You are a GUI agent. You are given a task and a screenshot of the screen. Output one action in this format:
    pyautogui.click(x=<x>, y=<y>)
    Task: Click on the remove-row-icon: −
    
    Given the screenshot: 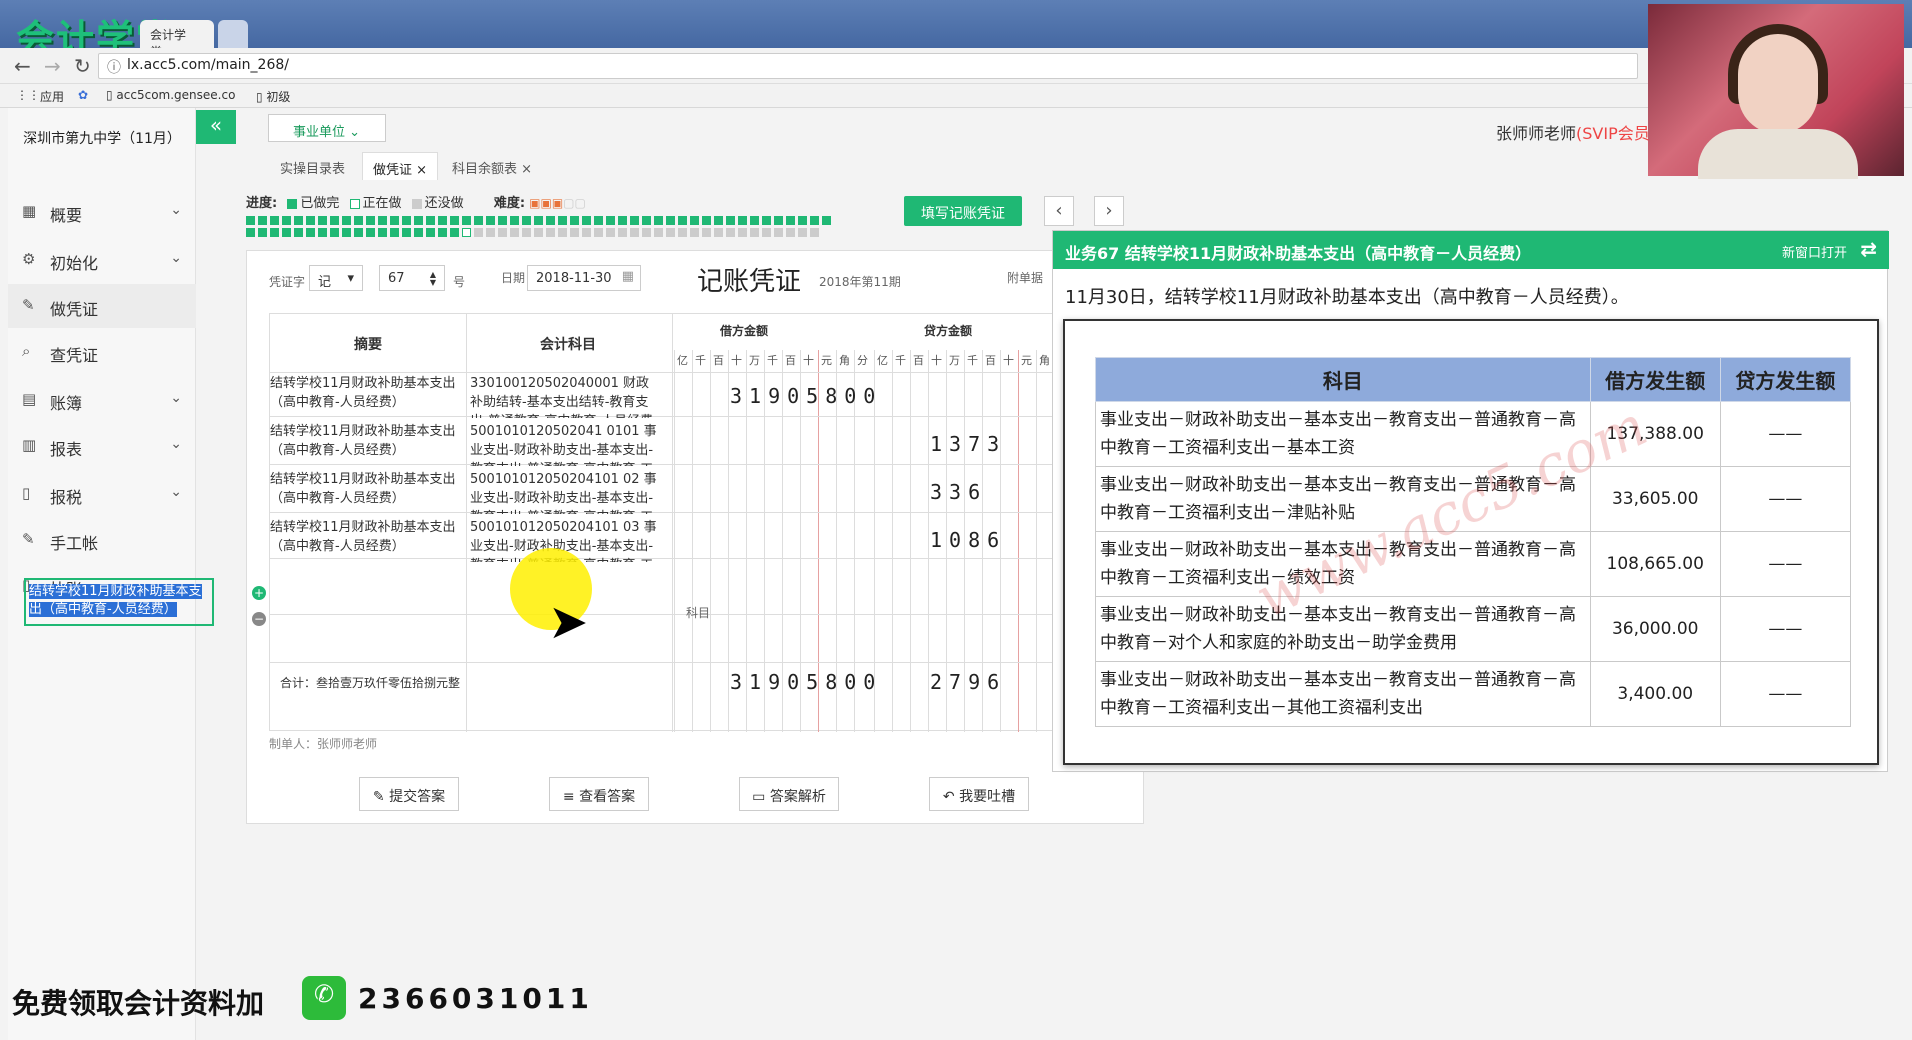 What is the action you would take?
    pyautogui.click(x=259, y=619)
    